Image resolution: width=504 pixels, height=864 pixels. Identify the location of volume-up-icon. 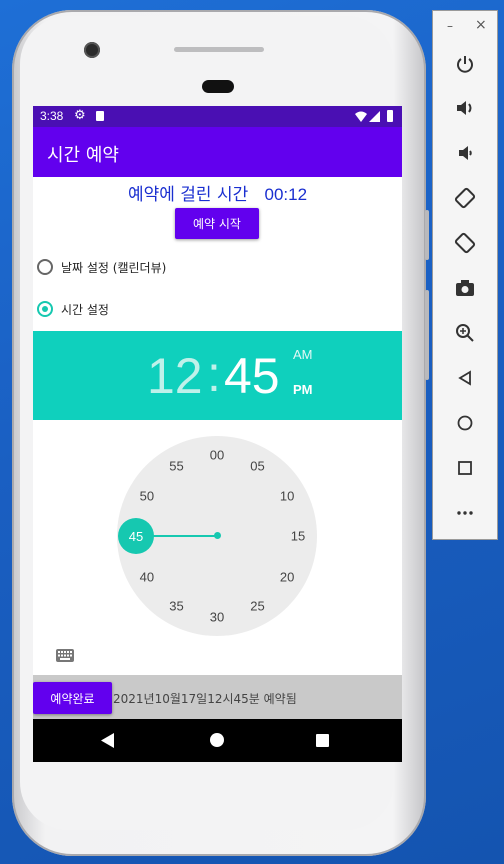
(464, 108).